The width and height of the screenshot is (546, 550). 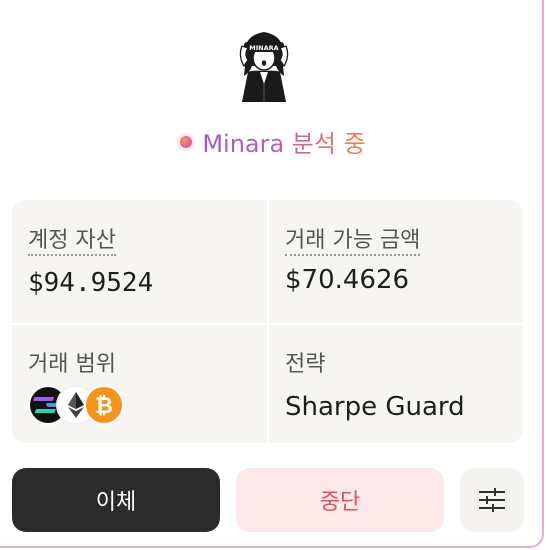 What do you see at coordinates (91, 283) in the screenshot?
I see `account-assets-value: $94.9524` at bounding box center [91, 283].